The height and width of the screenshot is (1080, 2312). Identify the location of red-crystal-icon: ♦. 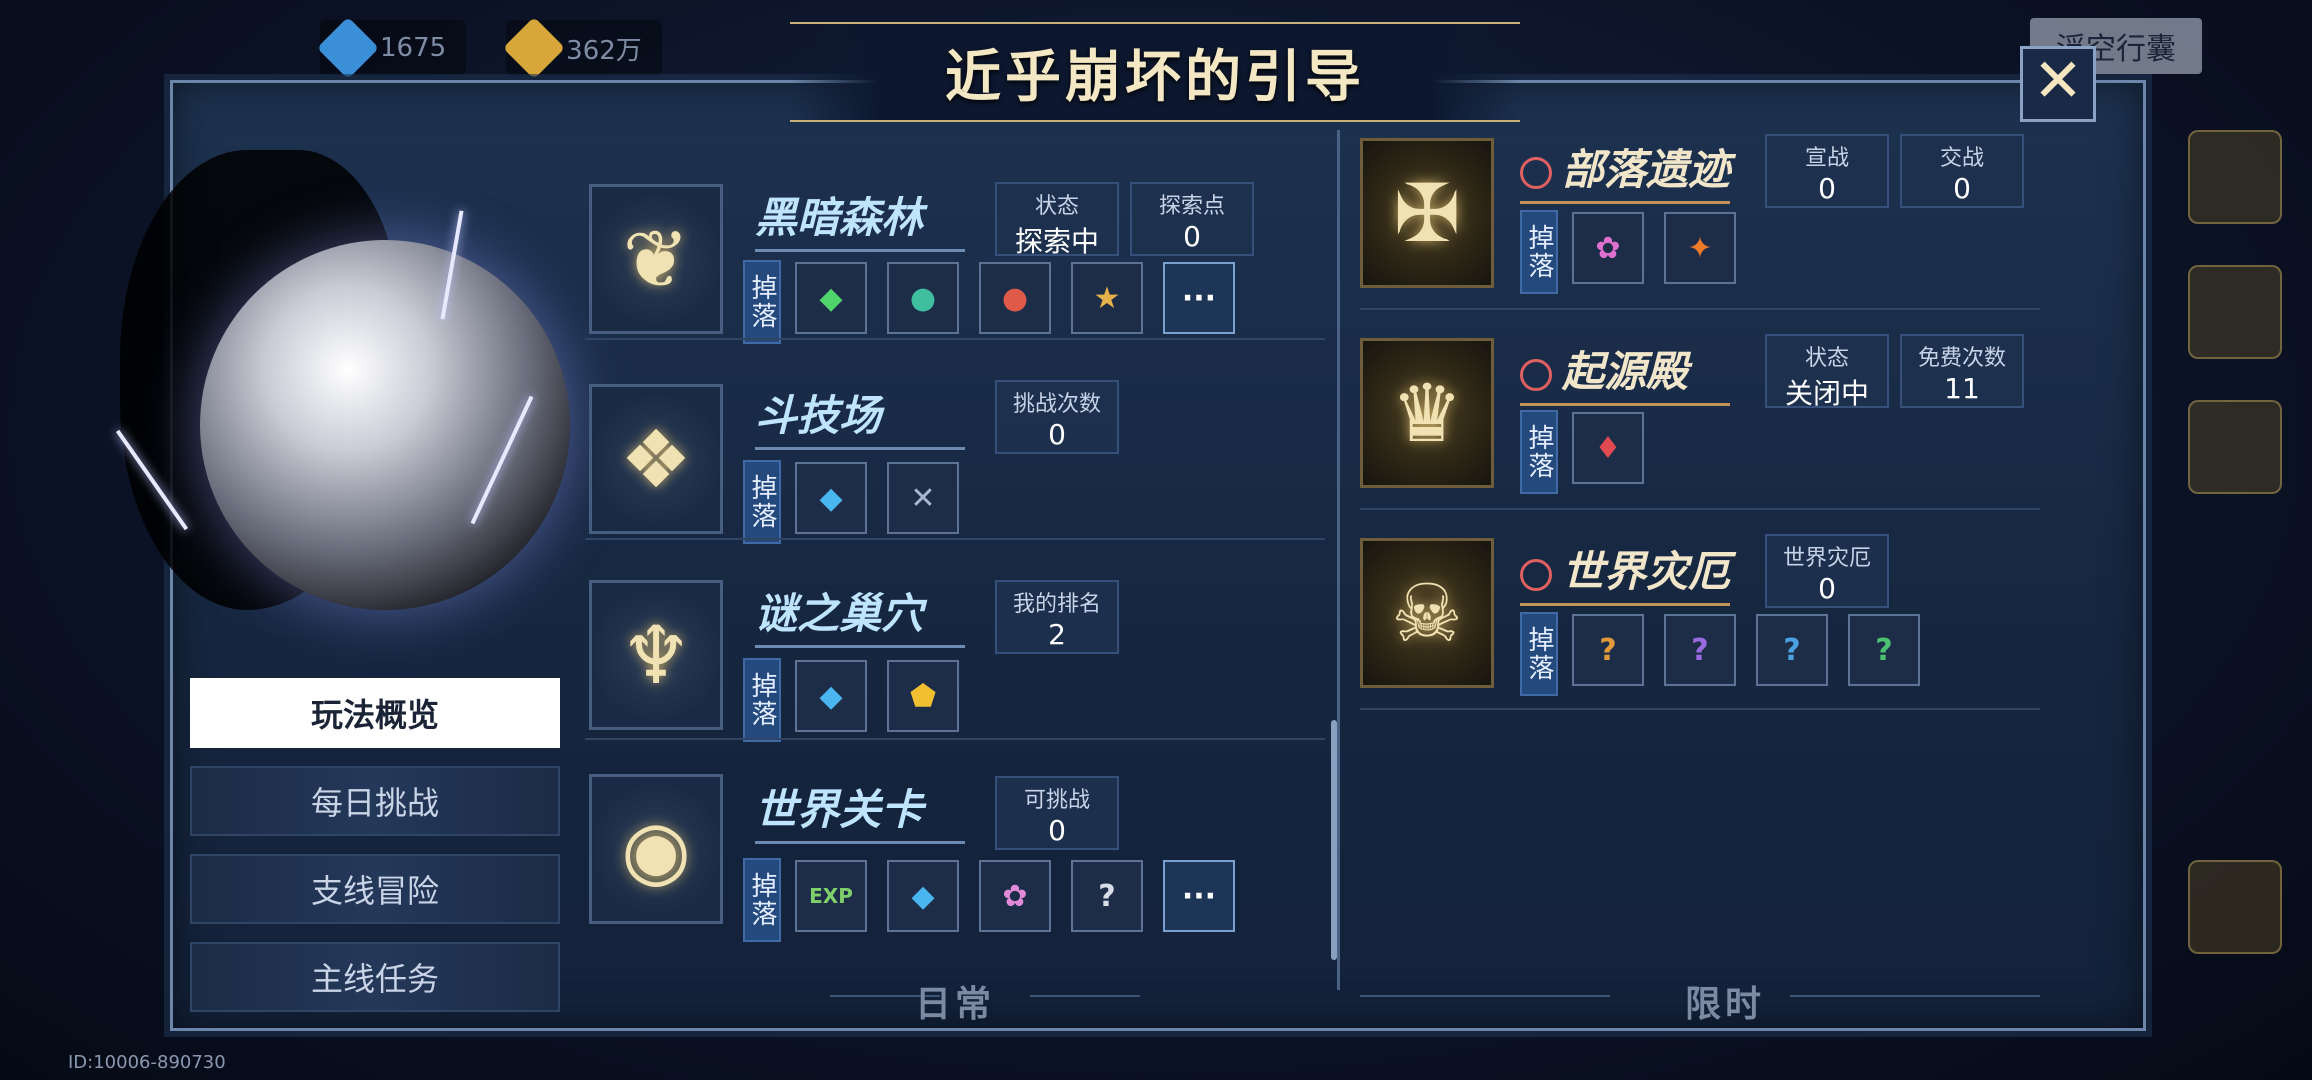
(1608, 448).